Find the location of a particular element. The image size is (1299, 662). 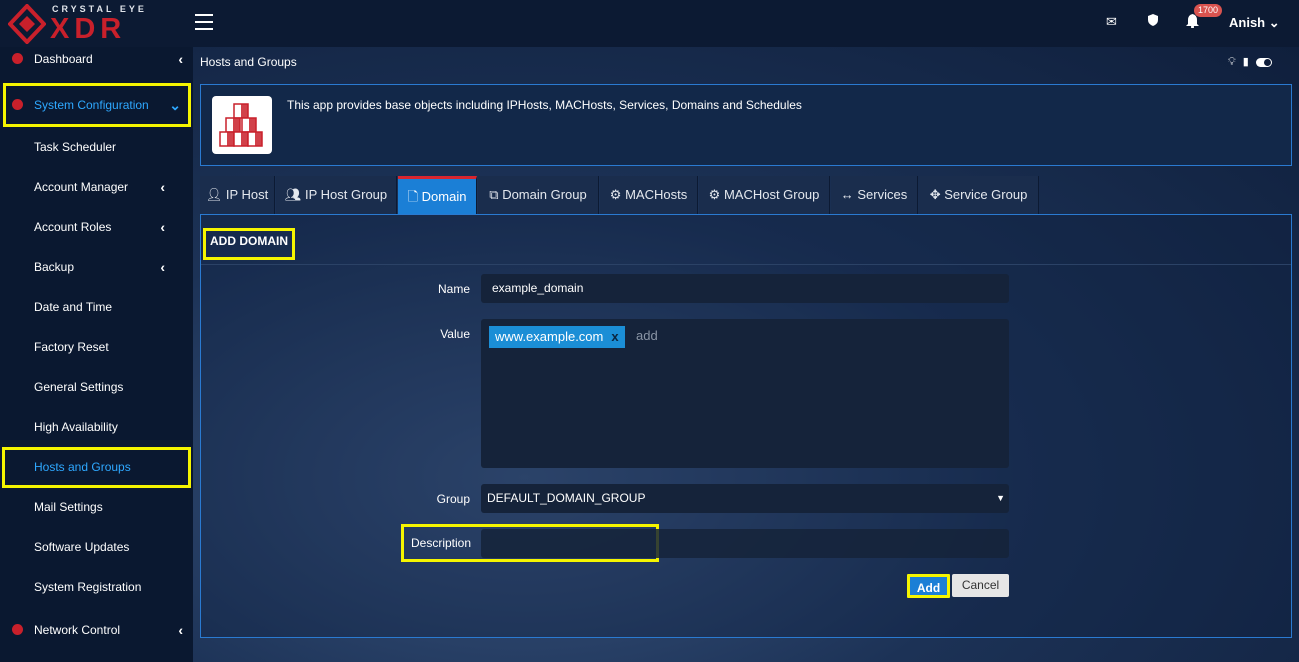

book-icon: ▮ is located at coordinates (1246, 62).